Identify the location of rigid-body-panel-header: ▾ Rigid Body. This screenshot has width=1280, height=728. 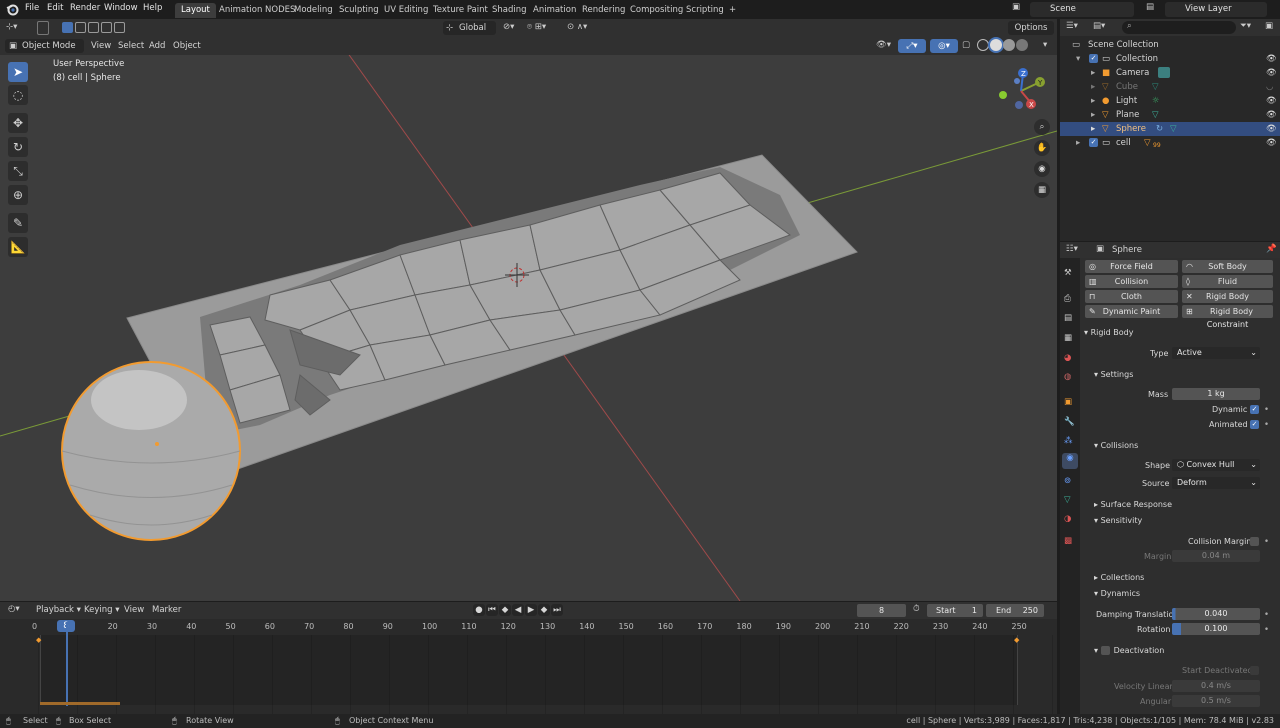
(1108, 332).